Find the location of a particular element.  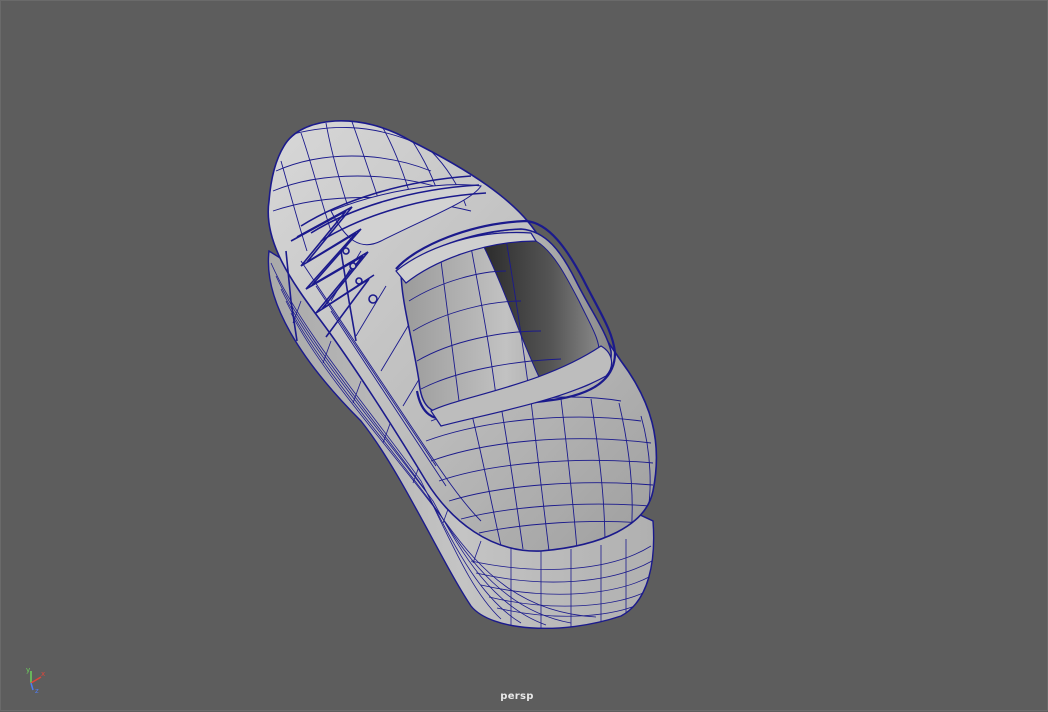

axis-y-label: y is located at coordinates (28, 670).